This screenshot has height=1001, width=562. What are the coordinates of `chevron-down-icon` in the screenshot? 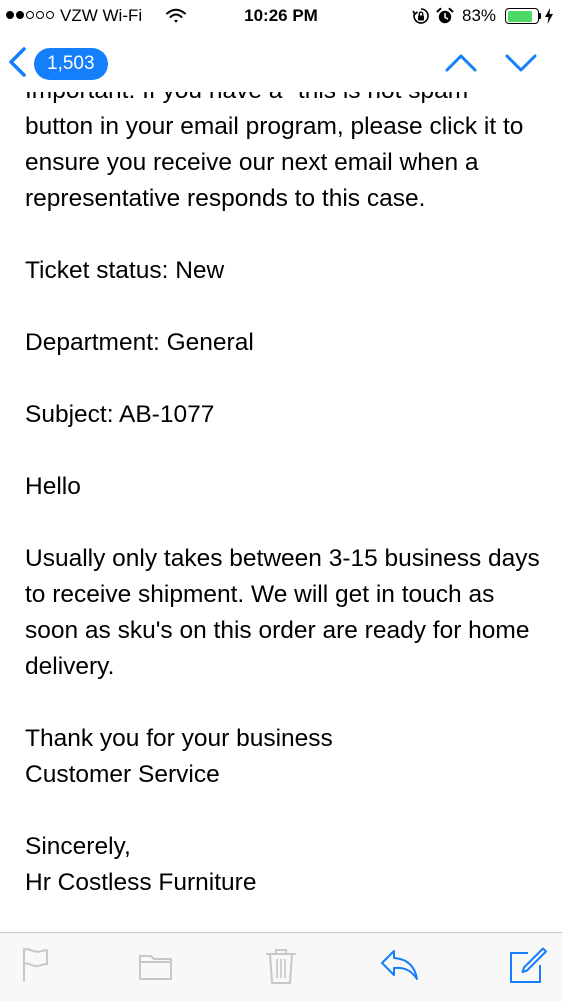 It's located at (521, 67).